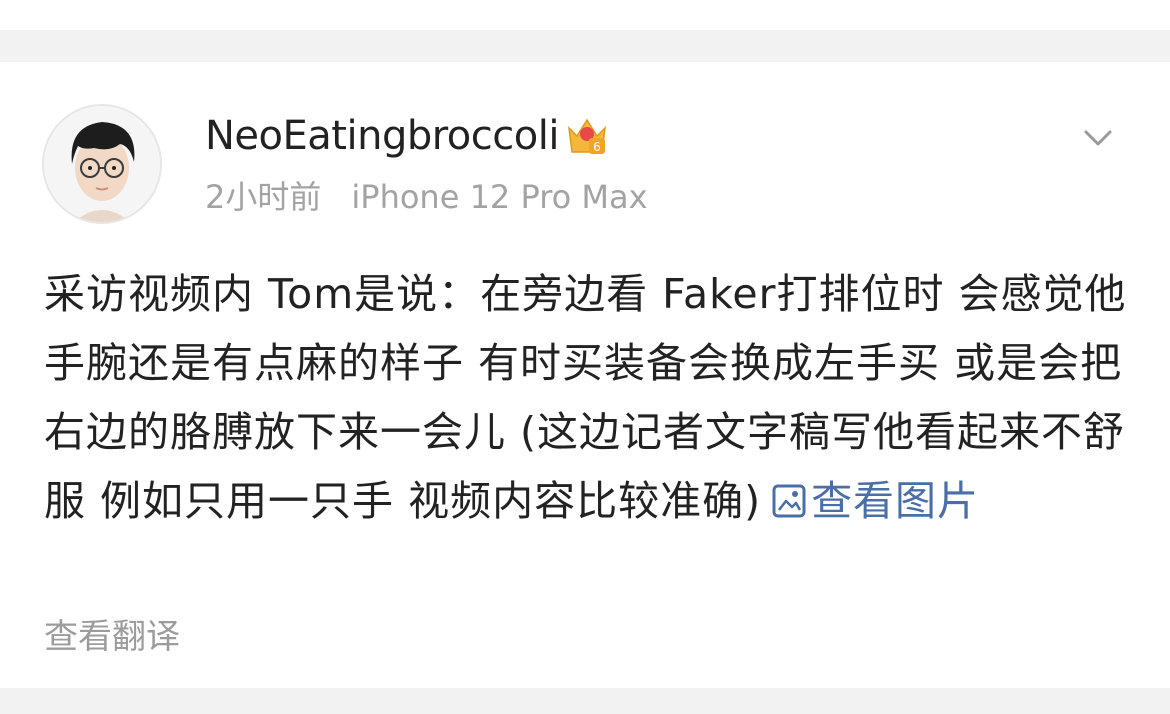 The image size is (1170, 714). Describe the element at coordinates (112, 637) in the screenshot. I see `translate-link: 查看翻译` at that location.